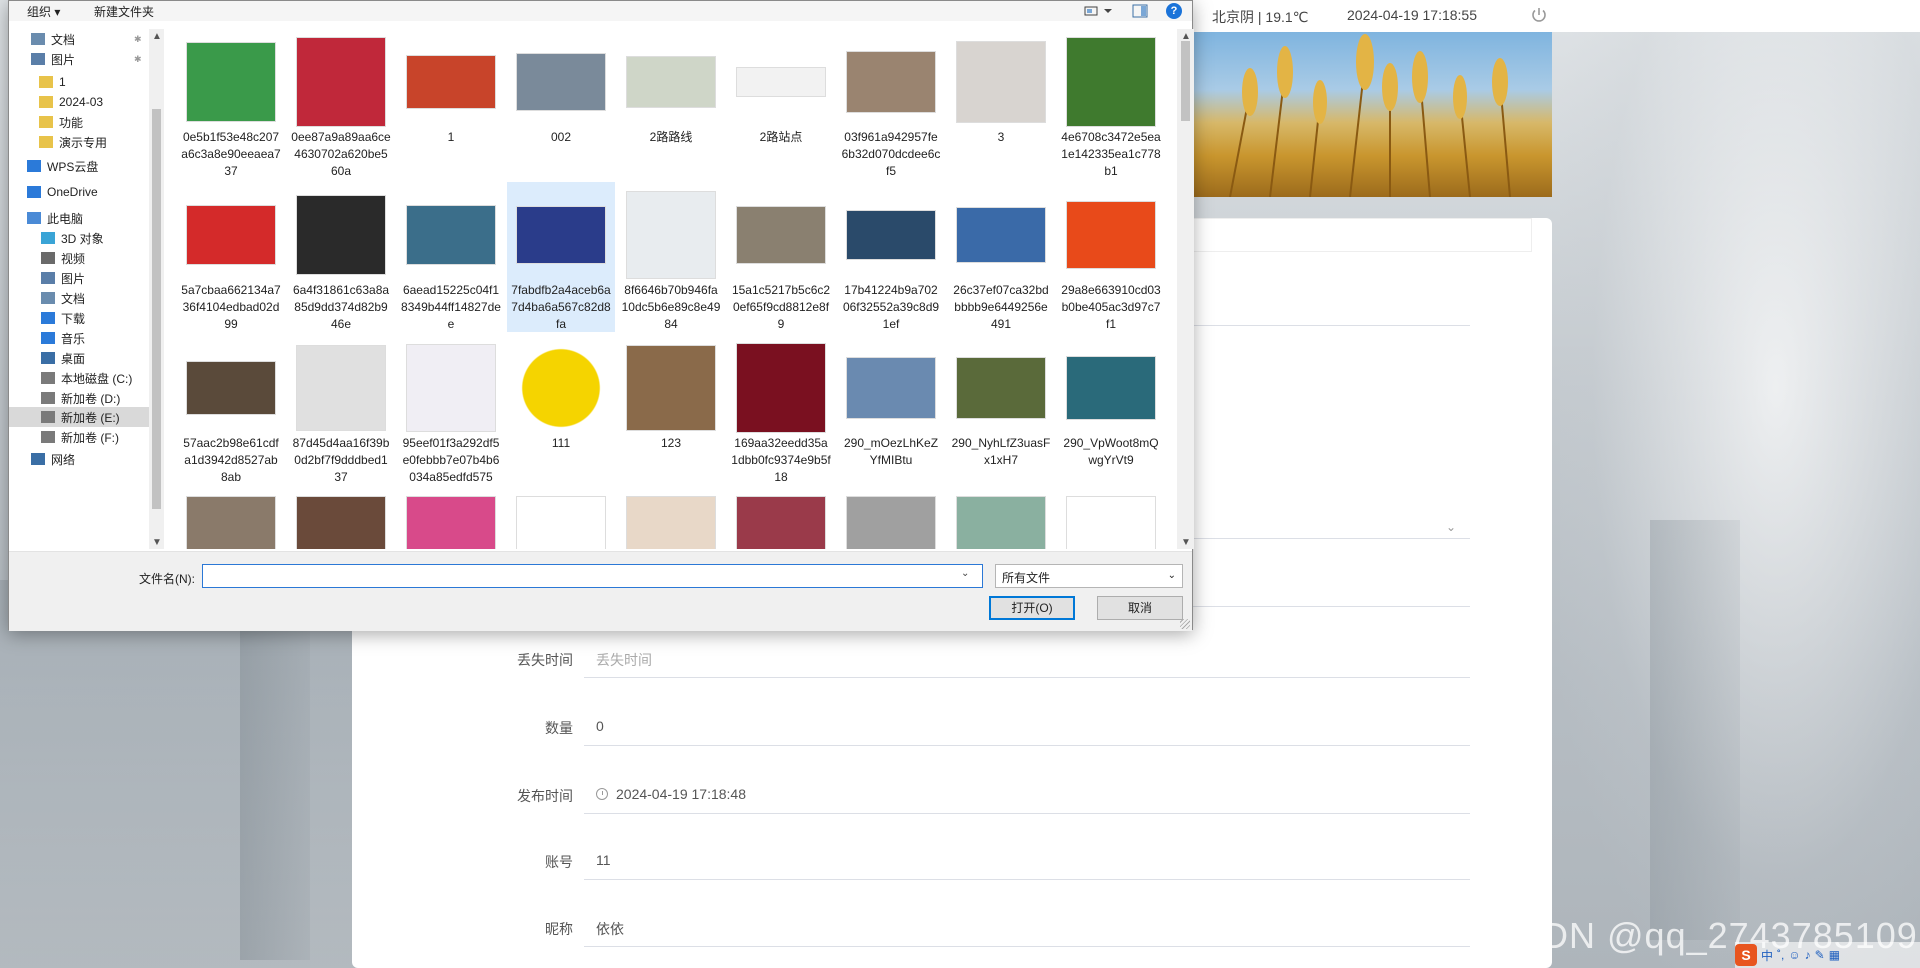  I want to click on nav-item: 3D 对象, so click(79, 238).